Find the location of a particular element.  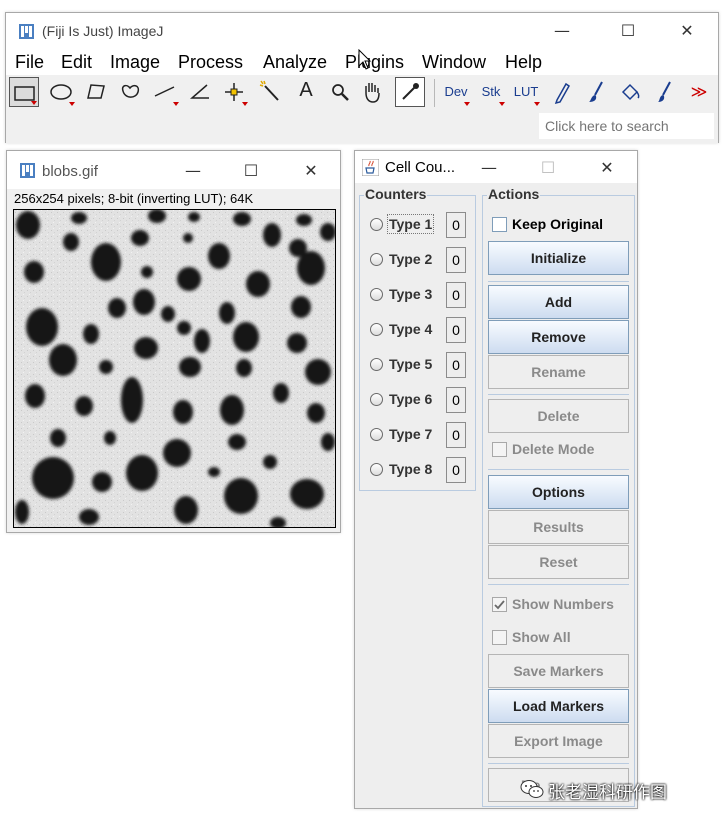

rectangle-tool is located at coordinates (24, 92).